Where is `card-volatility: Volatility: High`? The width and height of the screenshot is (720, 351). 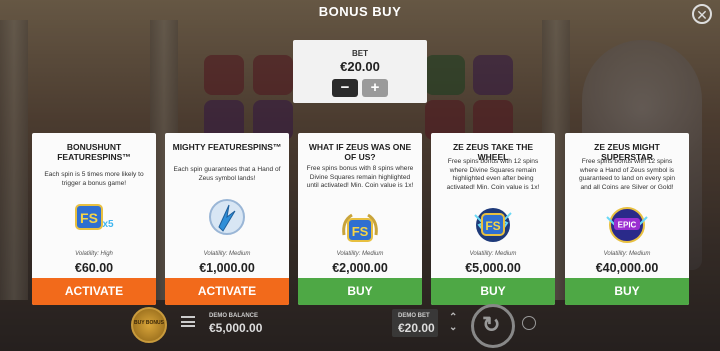 card-volatility: Volatility: High is located at coordinates (94, 254).